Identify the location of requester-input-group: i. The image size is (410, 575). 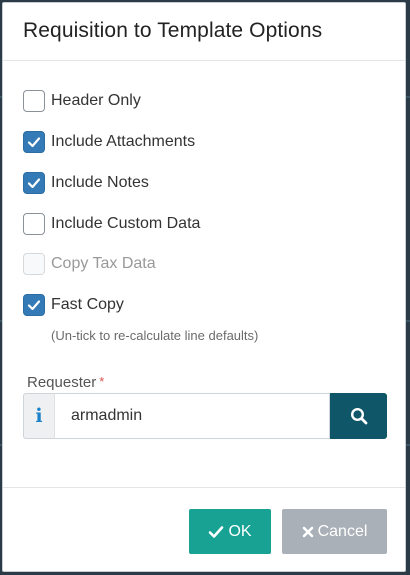
(205, 416).